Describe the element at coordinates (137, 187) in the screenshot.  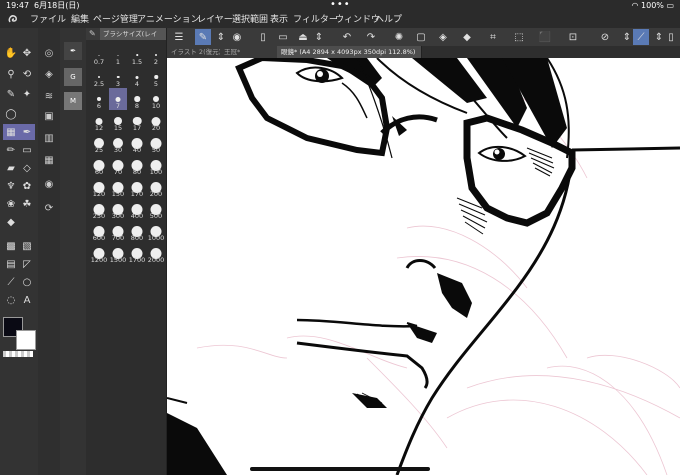
I see `brush-size-option: 170` at that location.